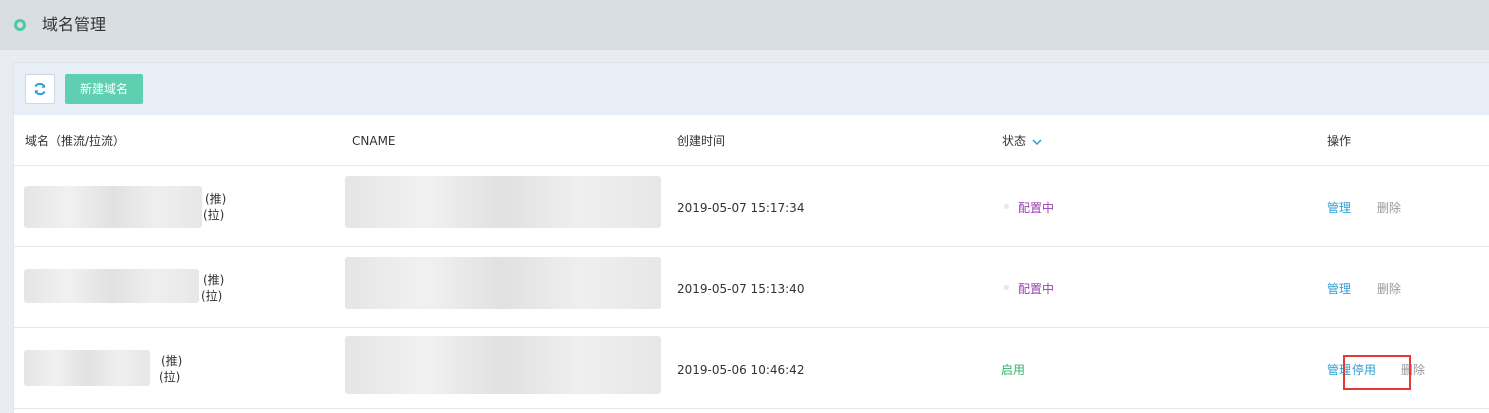 The image size is (1489, 413). What do you see at coordinates (741, 208) in the screenshot?
I see `created-time: 2019-05-07 15:17:34` at bounding box center [741, 208].